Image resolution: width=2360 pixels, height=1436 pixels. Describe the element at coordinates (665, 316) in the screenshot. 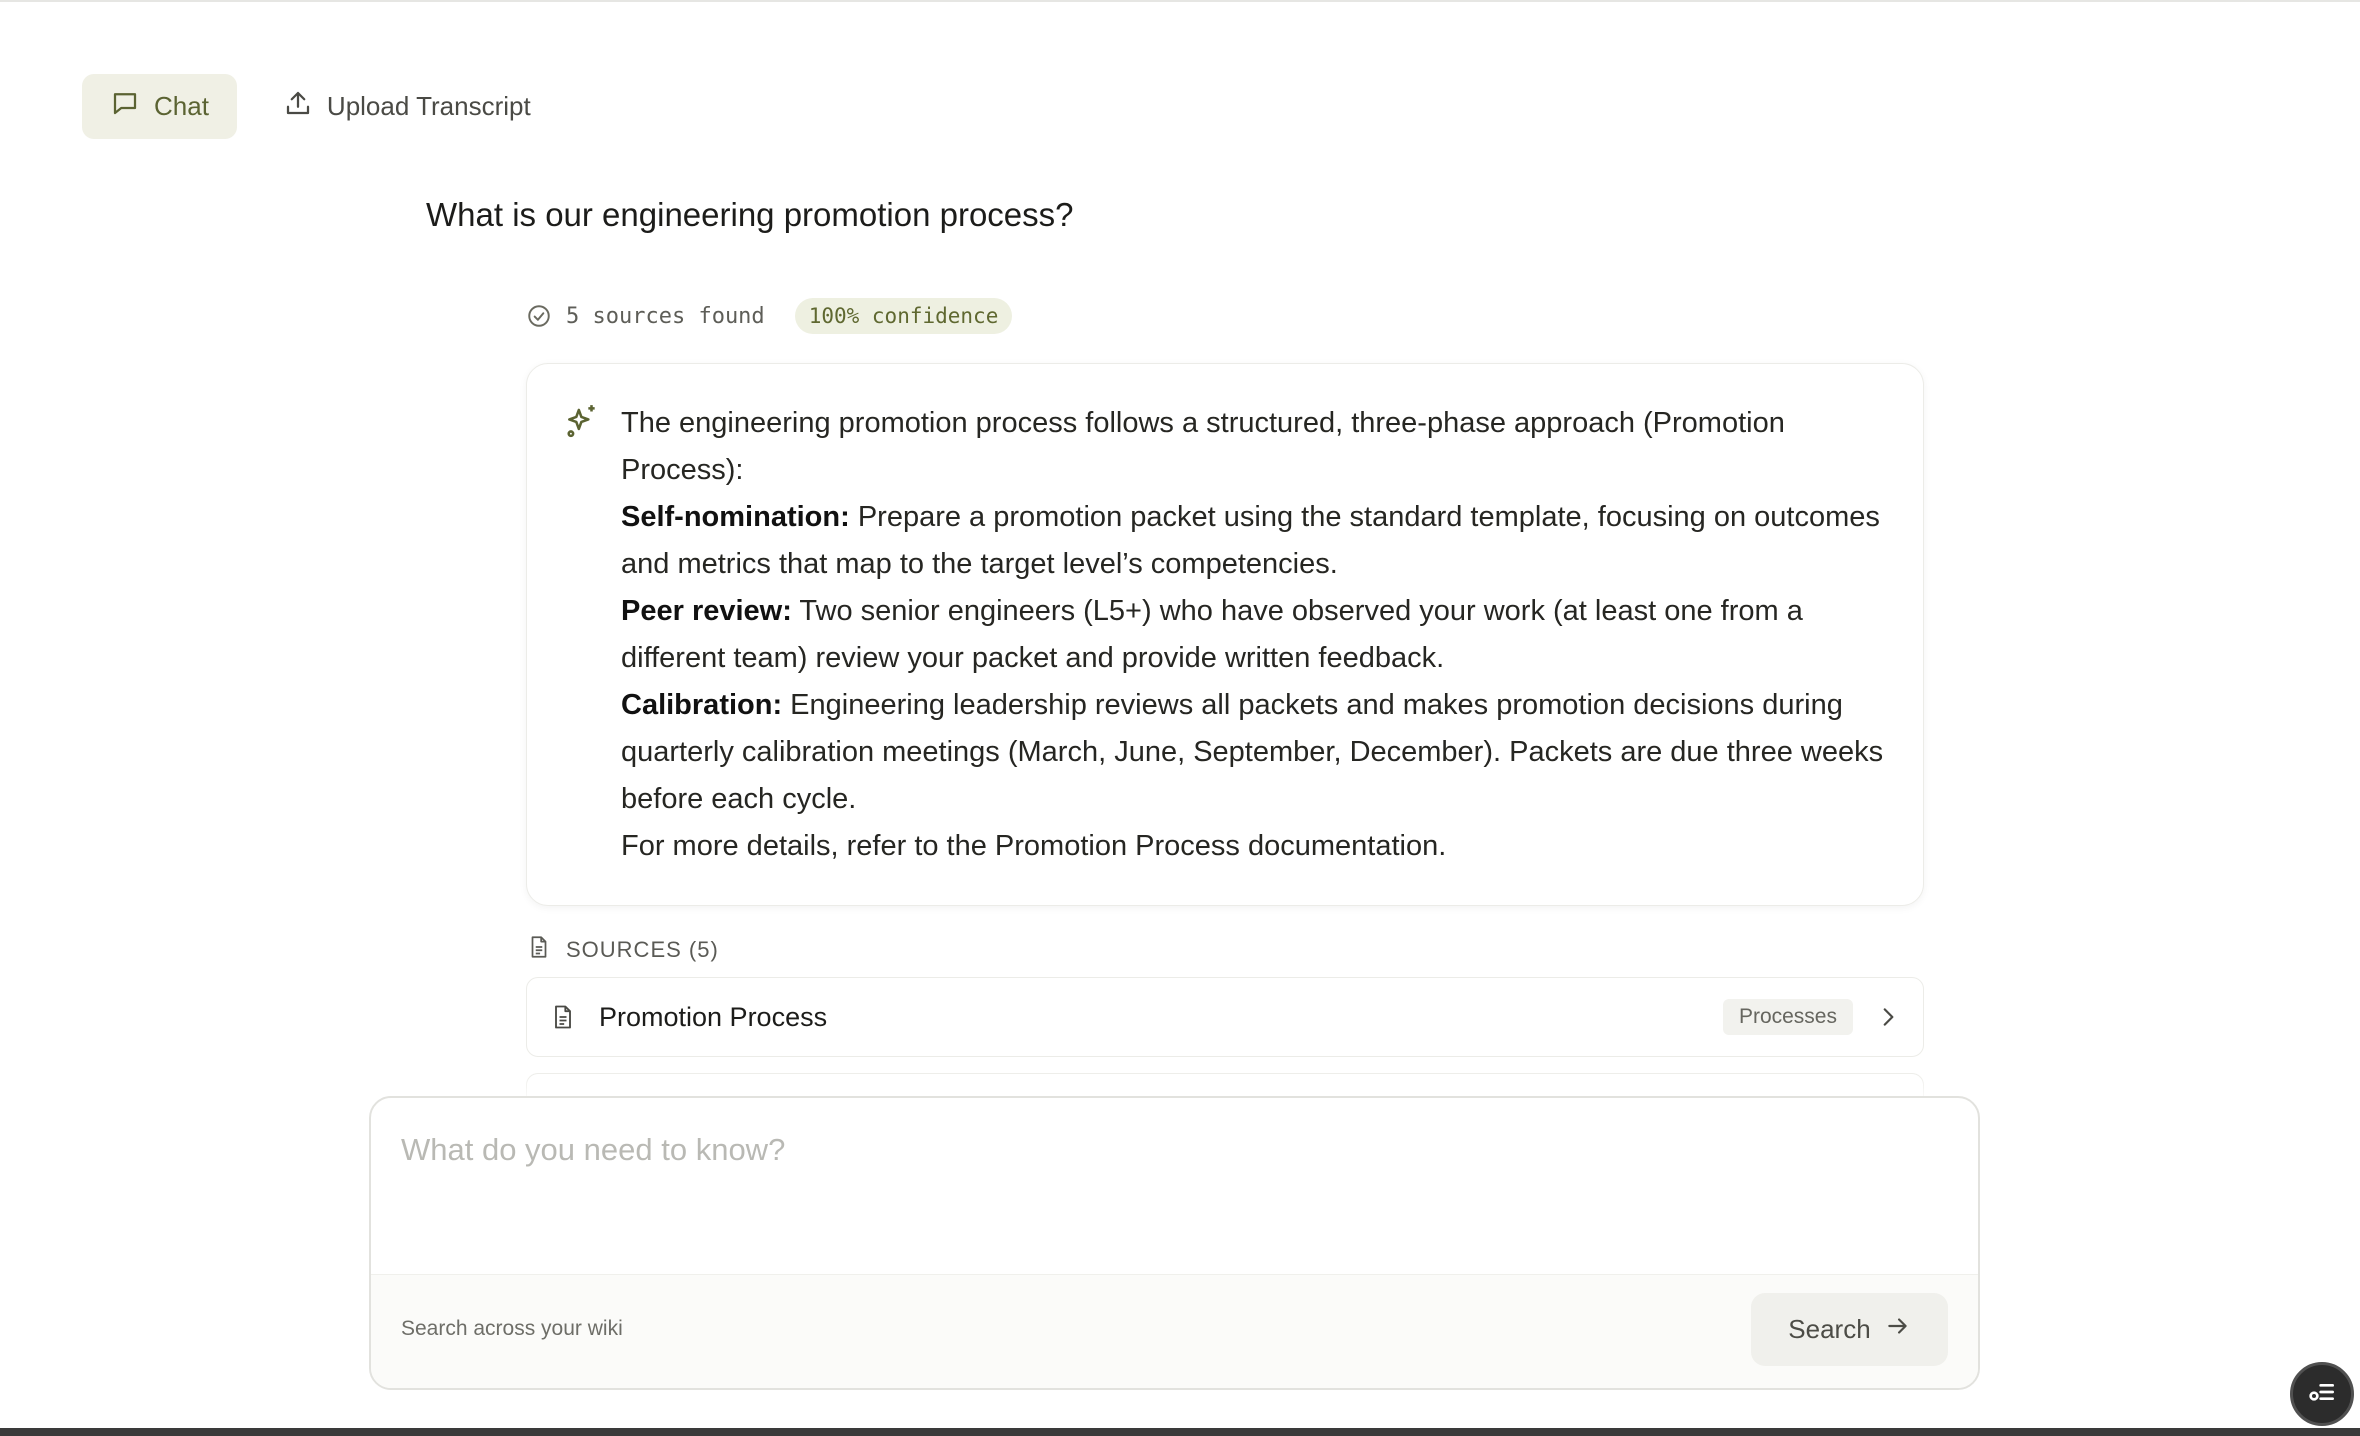

I see `sources-found-text: 5 sources found` at that location.